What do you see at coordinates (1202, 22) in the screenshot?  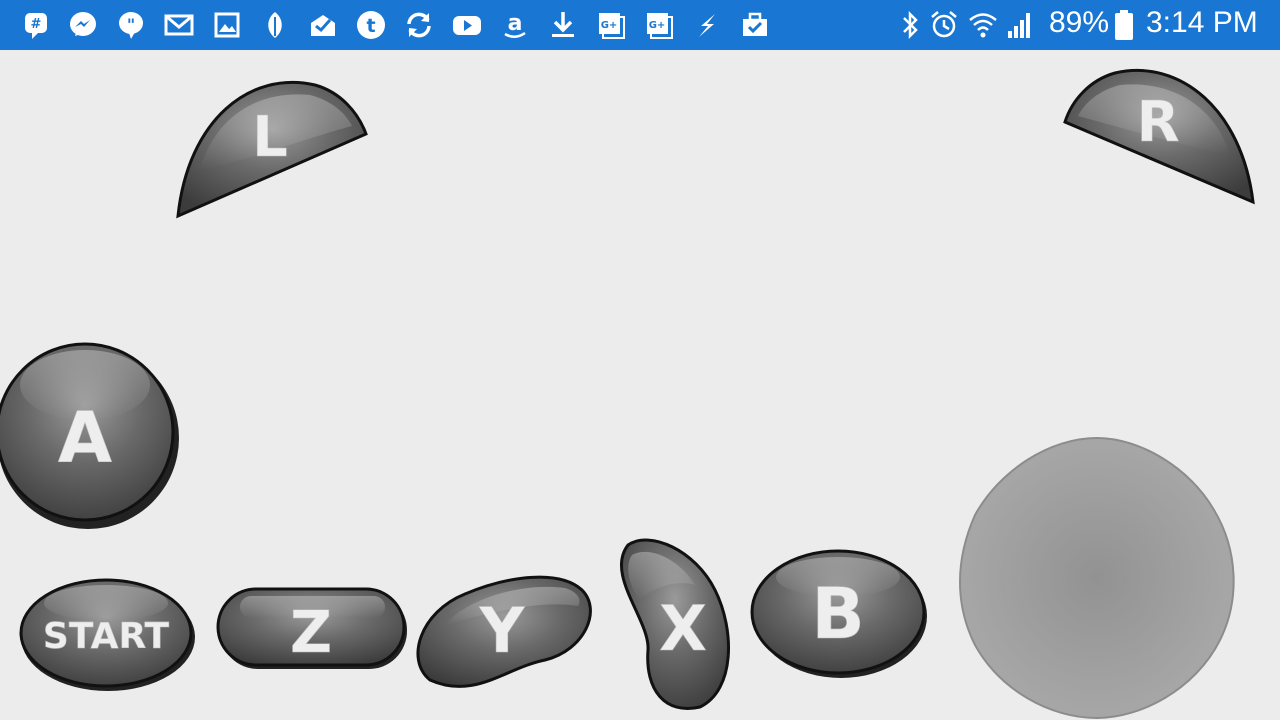 I see `clock: 3:14 PM` at bounding box center [1202, 22].